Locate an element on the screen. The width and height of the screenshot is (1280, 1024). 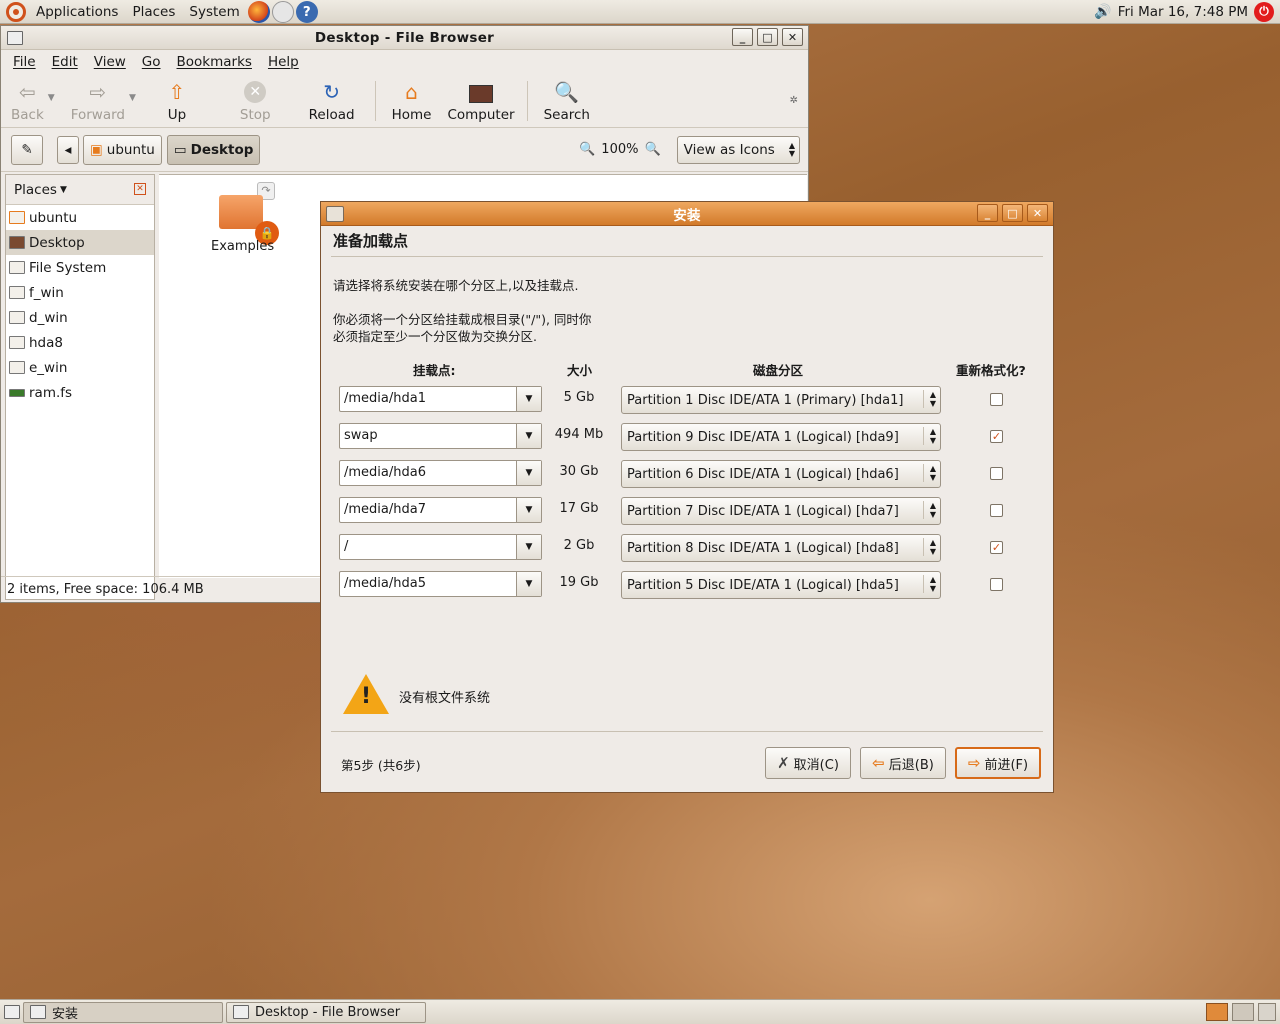
sidebar-header: Places ▼ ✕ is located at coordinates (80, 190).